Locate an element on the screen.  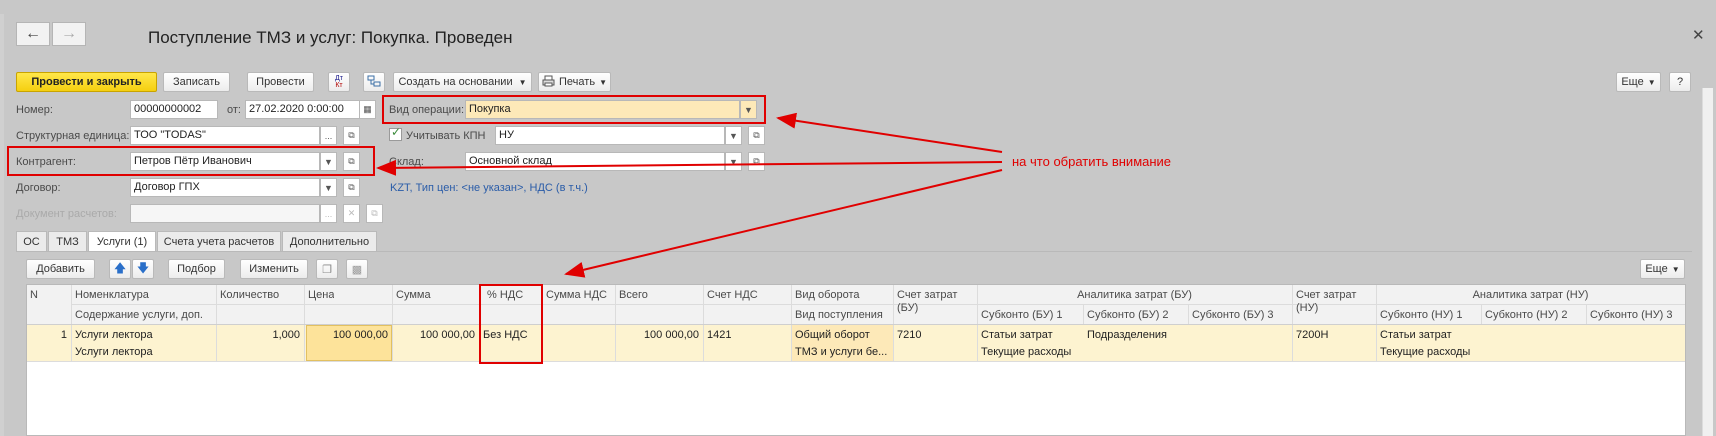
arrow-to-vat-rate is located at coordinates (783, 223).